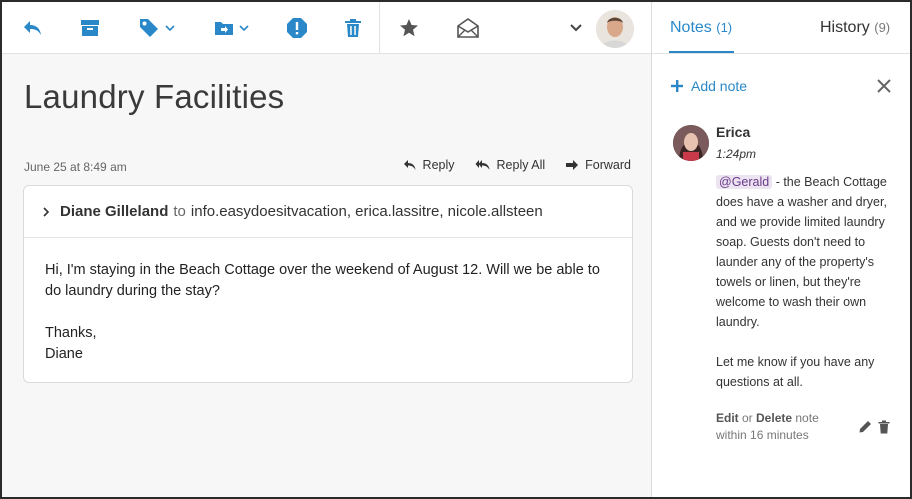  Describe the element at coordinates (724, 27) in the screenshot. I see `tab-notes-count: (1)` at that location.